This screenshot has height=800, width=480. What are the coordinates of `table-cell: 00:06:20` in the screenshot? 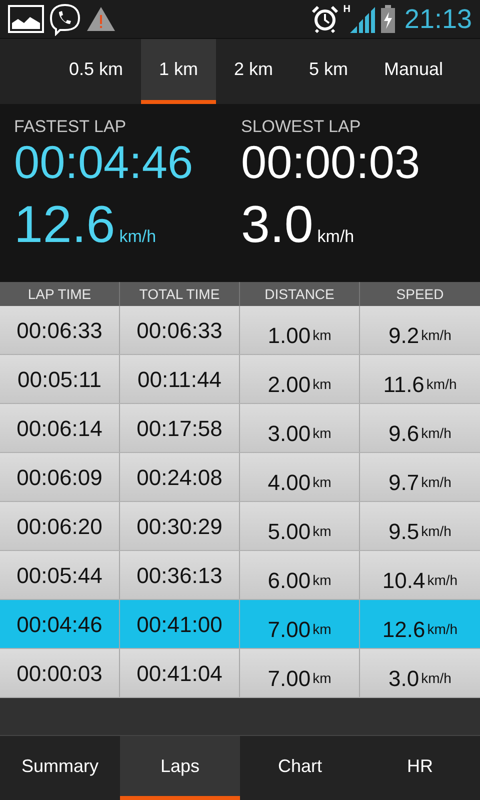 It's located at (60, 526).